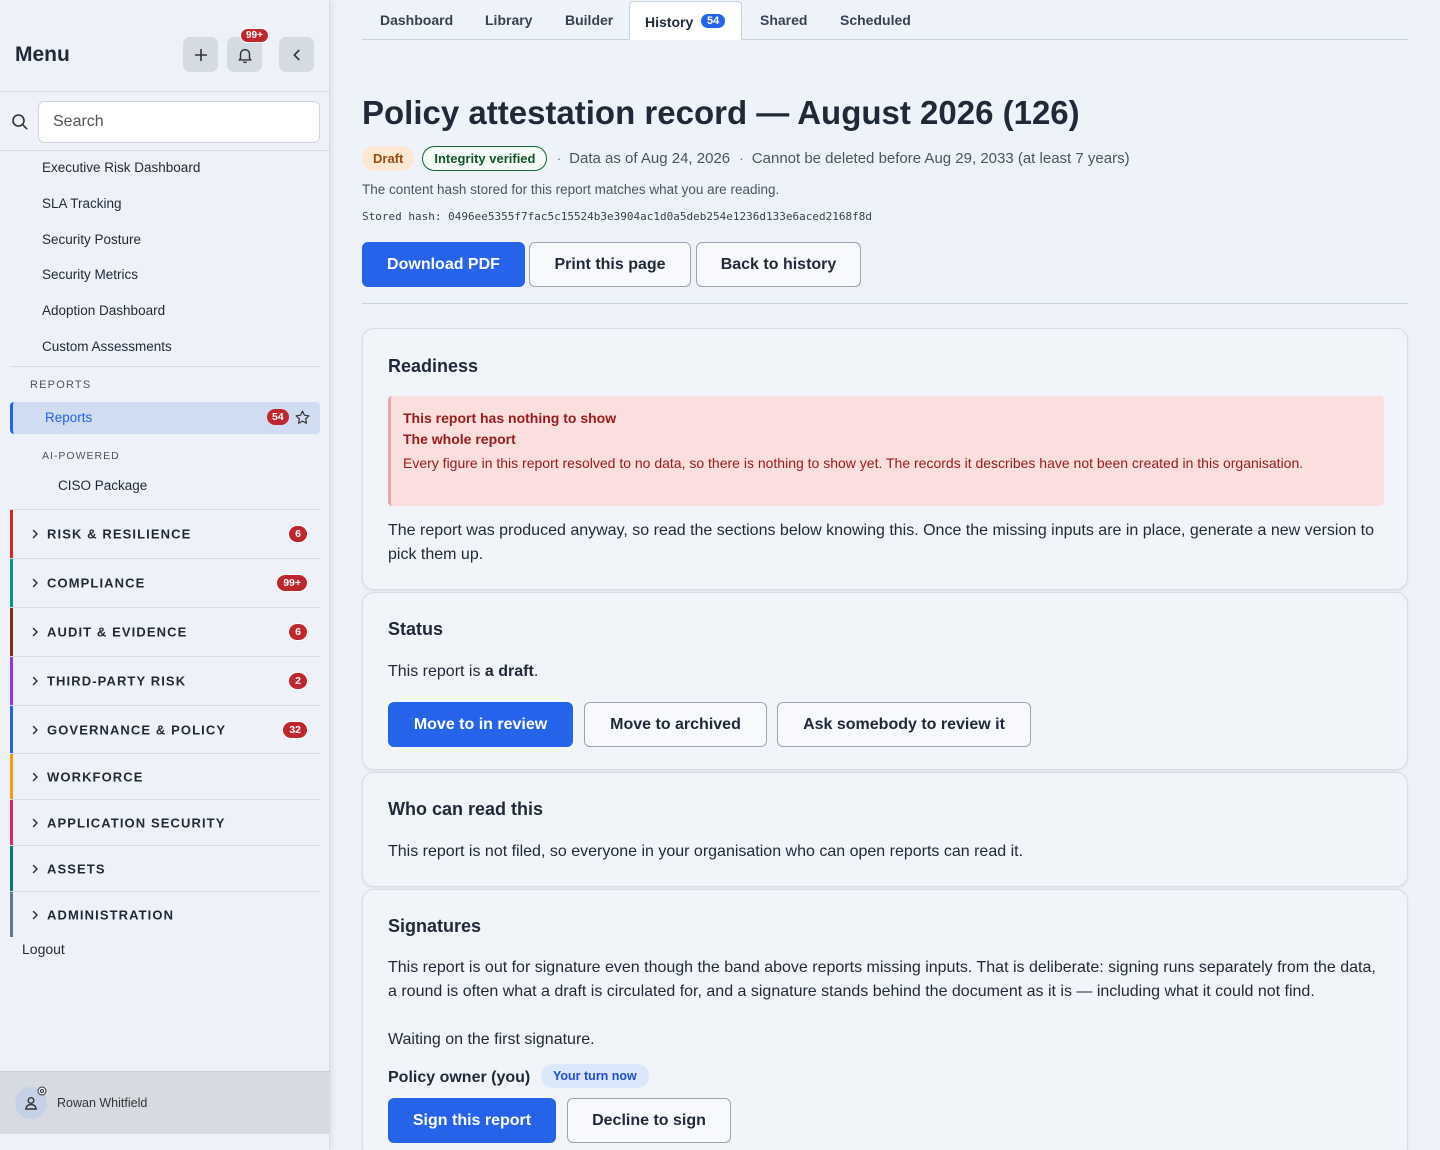 This screenshot has height=1150, width=1440. I want to click on user-icon, so click(31, 1103).